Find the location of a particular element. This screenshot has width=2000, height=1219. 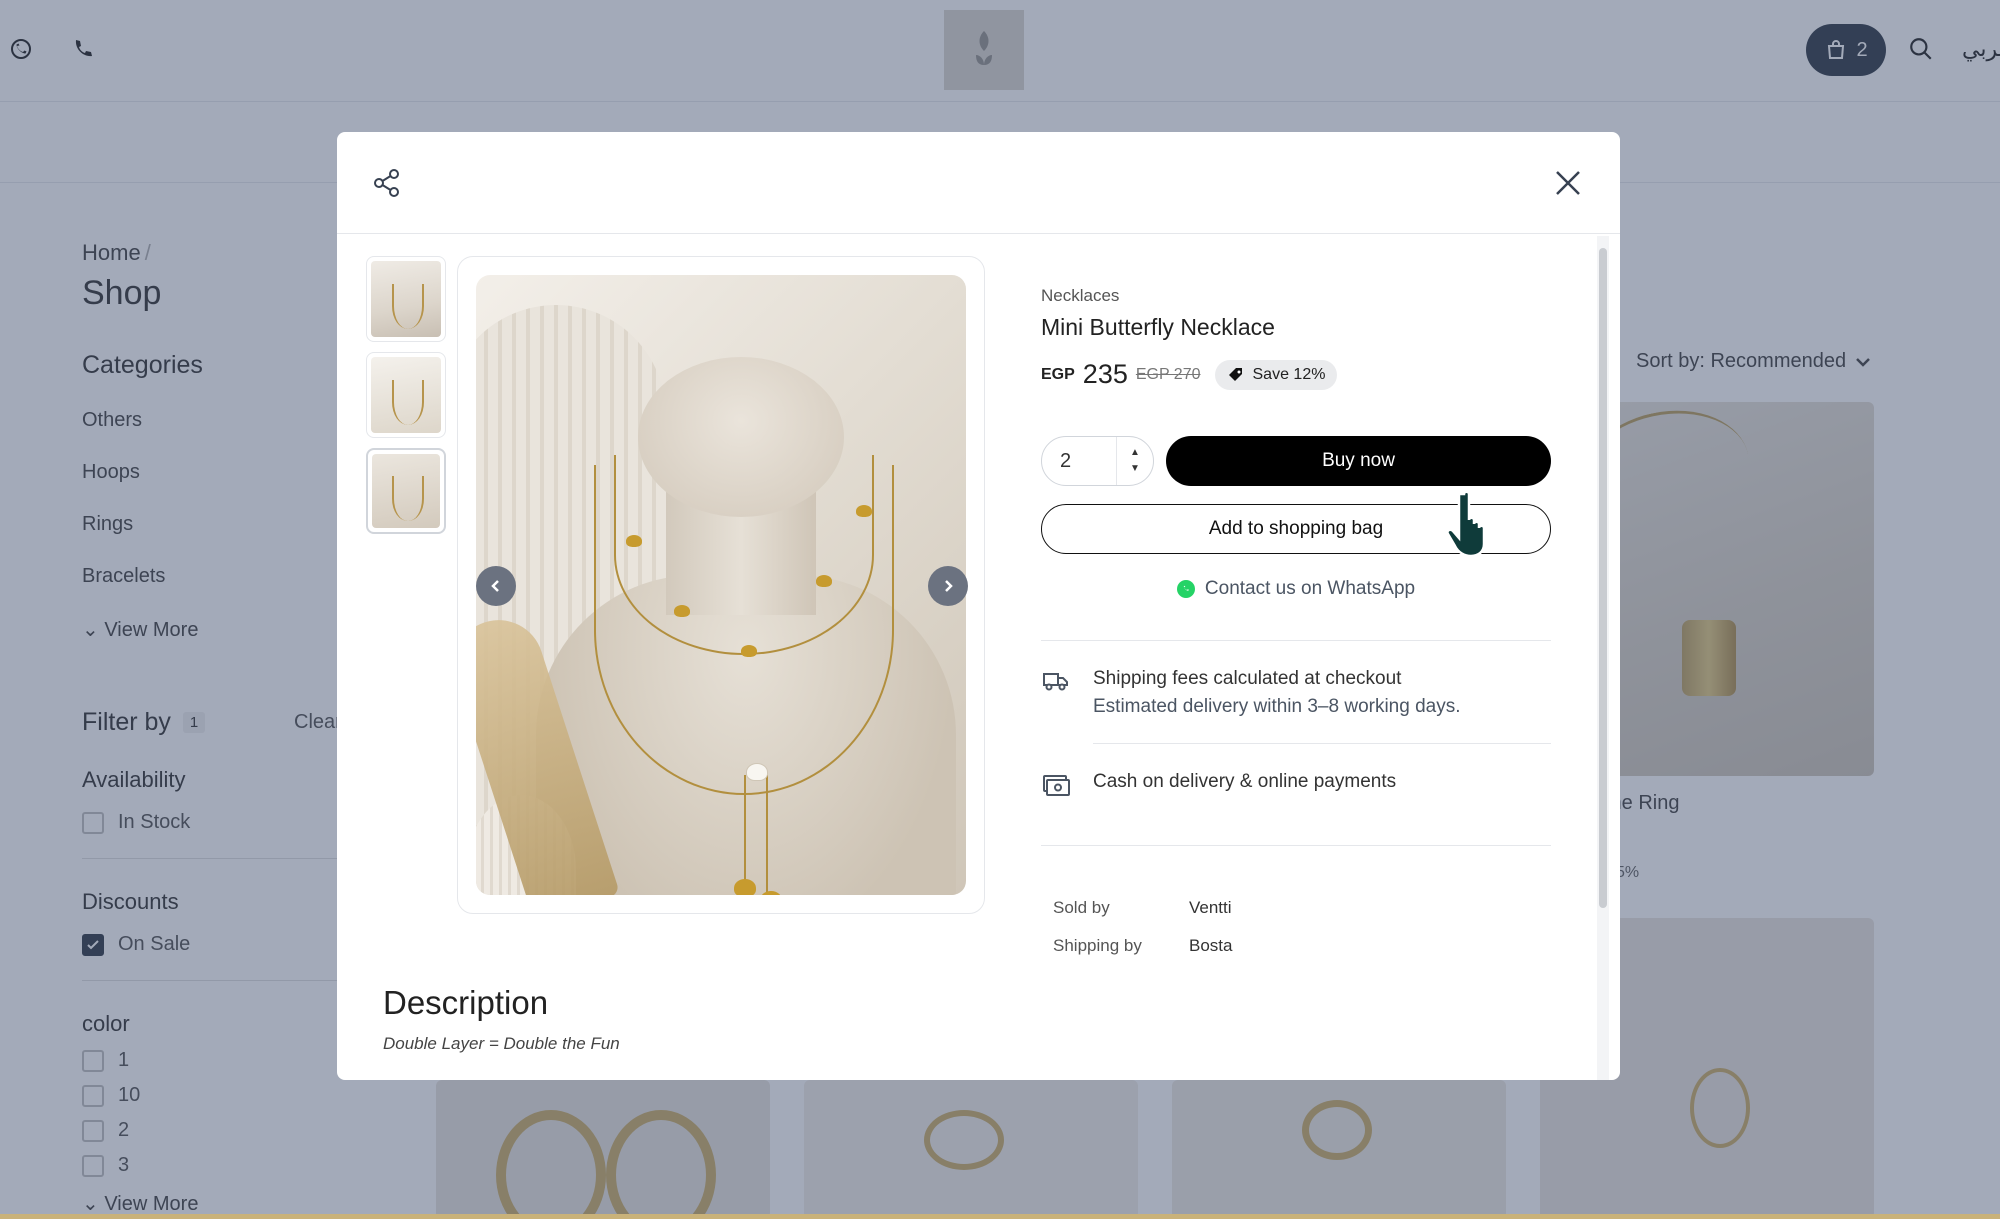

quantity-stepper: 2 ▲ ▼ is located at coordinates (1097, 461).